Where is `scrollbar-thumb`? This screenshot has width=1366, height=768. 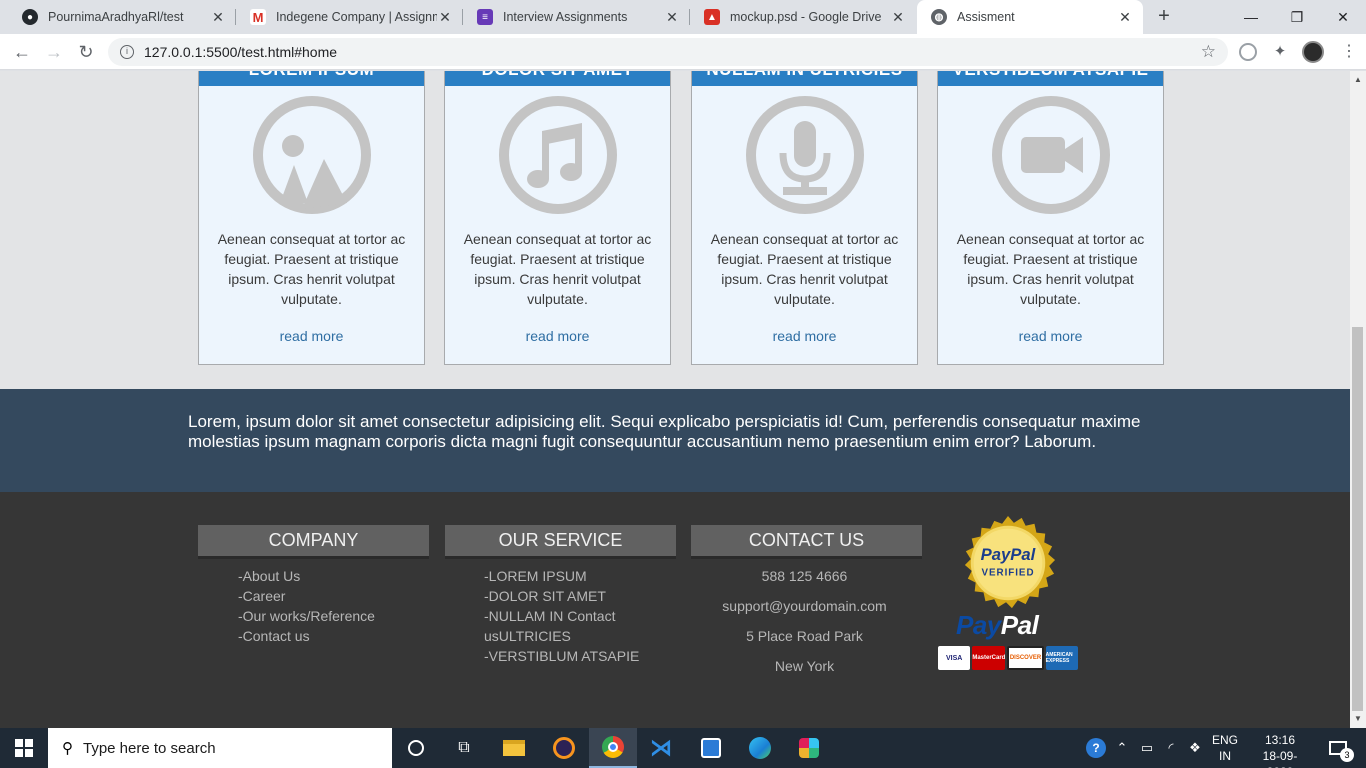
scrollbar-thumb is located at coordinates (1357, 519).